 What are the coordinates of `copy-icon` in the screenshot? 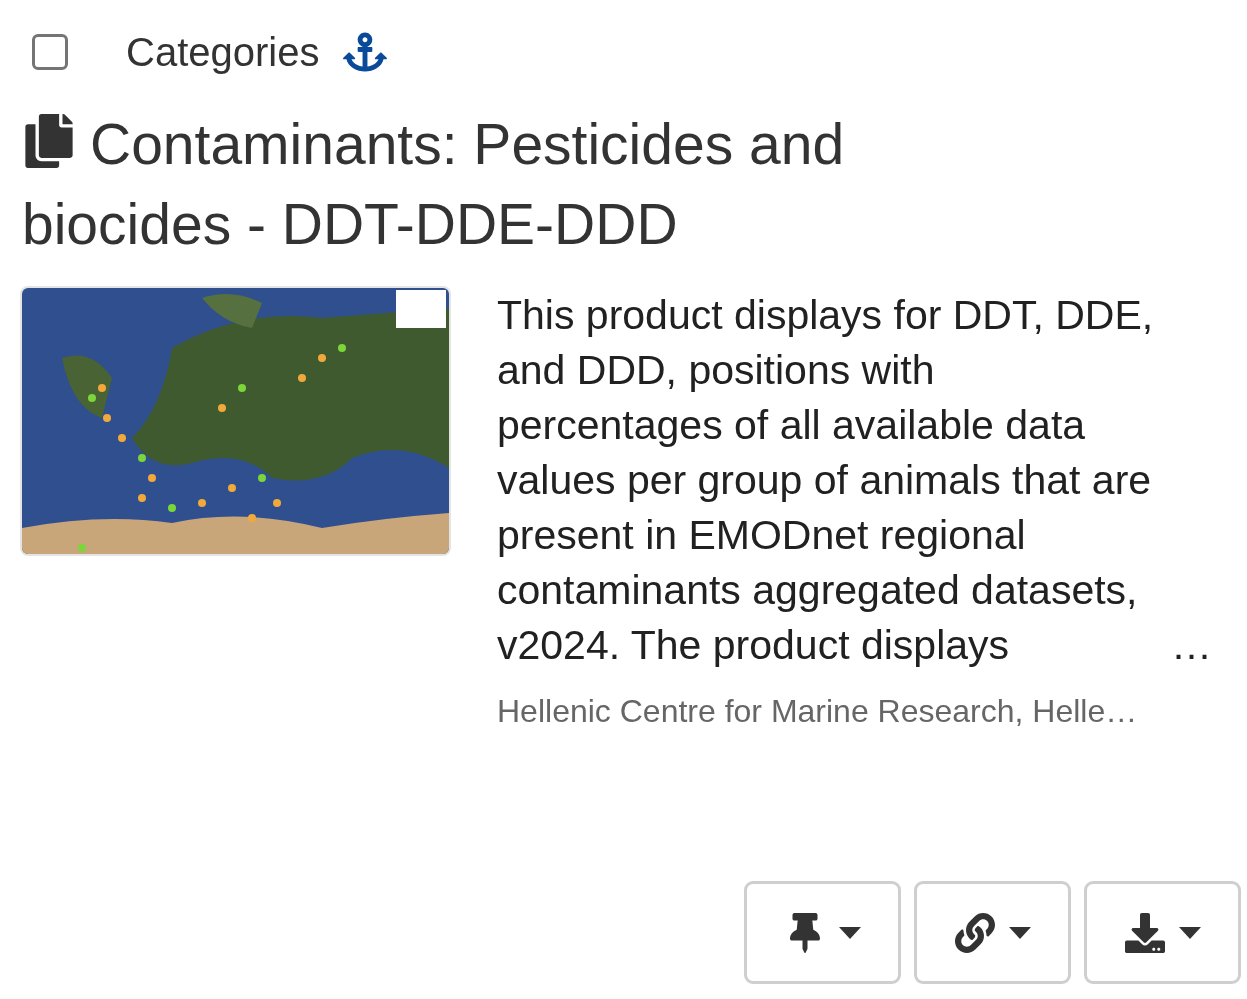 It's located at (49, 141).